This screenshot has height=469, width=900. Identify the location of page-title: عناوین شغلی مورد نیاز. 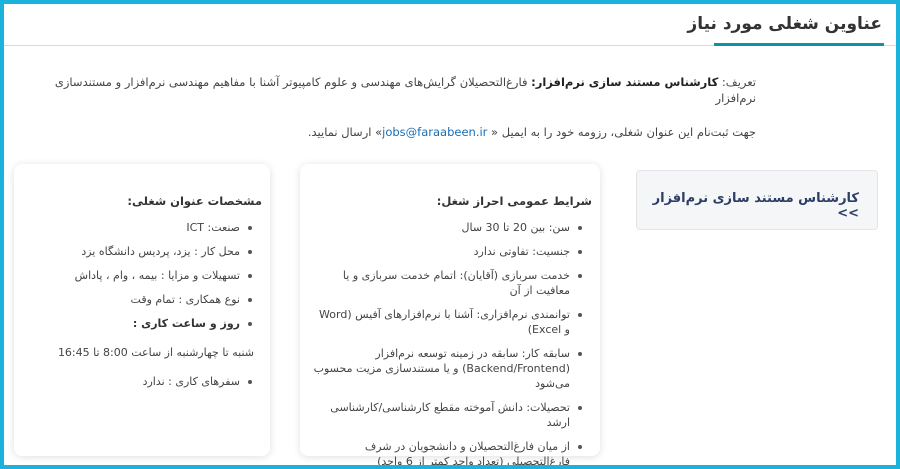
(784, 24).